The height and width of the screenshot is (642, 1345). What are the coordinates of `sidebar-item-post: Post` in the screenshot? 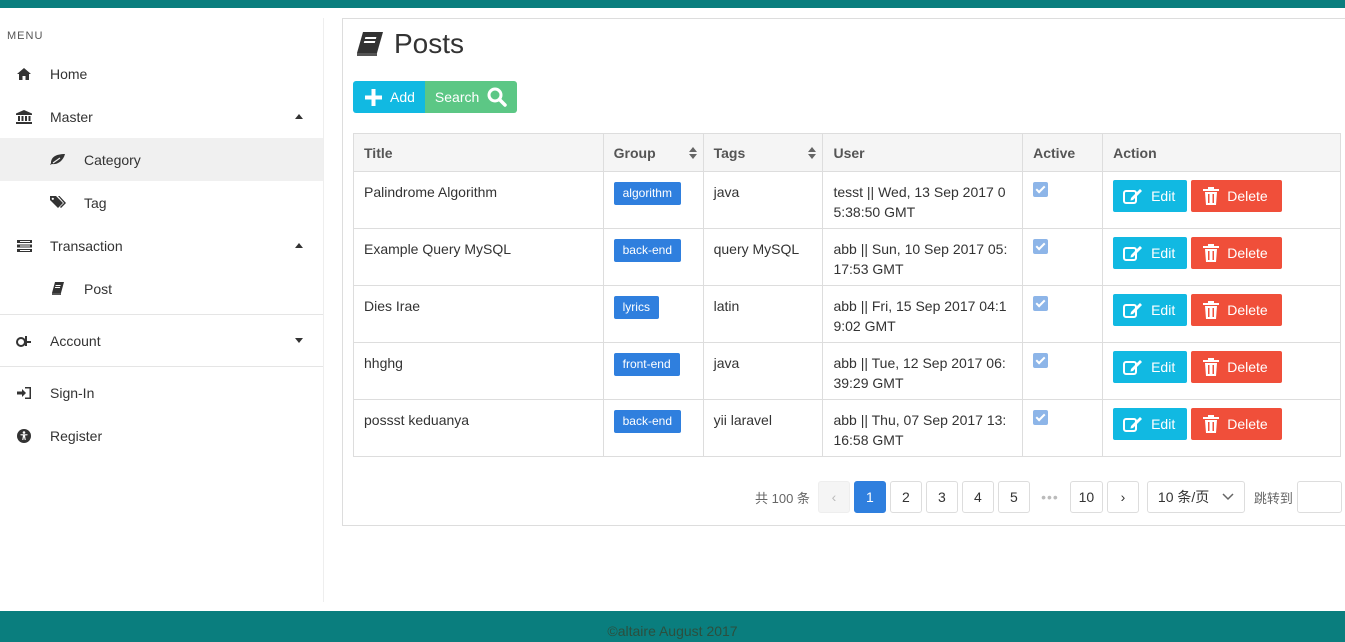 It's located at (161, 288).